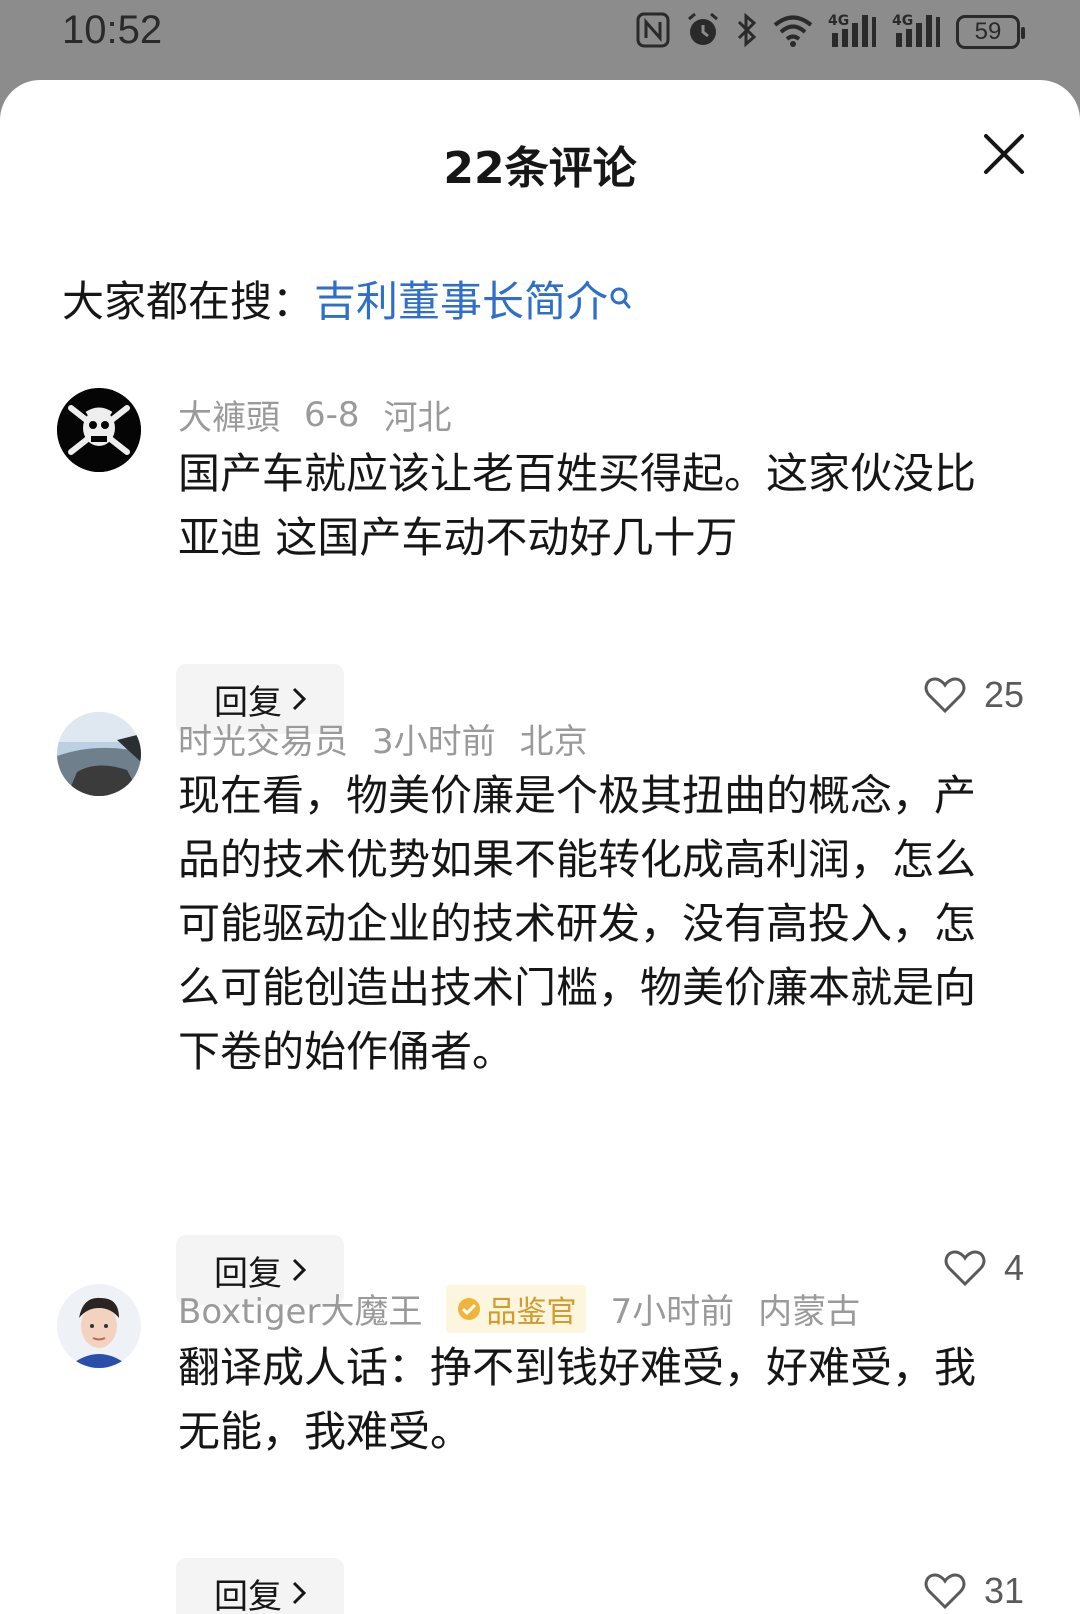  I want to click on close-icon, so click(1004, 154).